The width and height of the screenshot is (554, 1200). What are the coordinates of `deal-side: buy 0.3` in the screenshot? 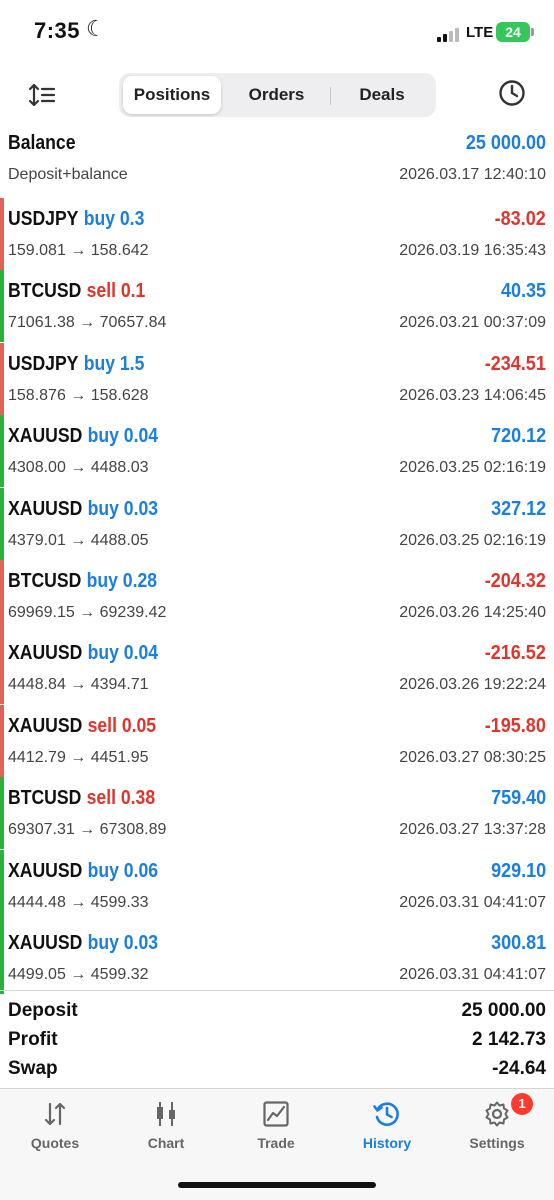 It's located at (114, 219).